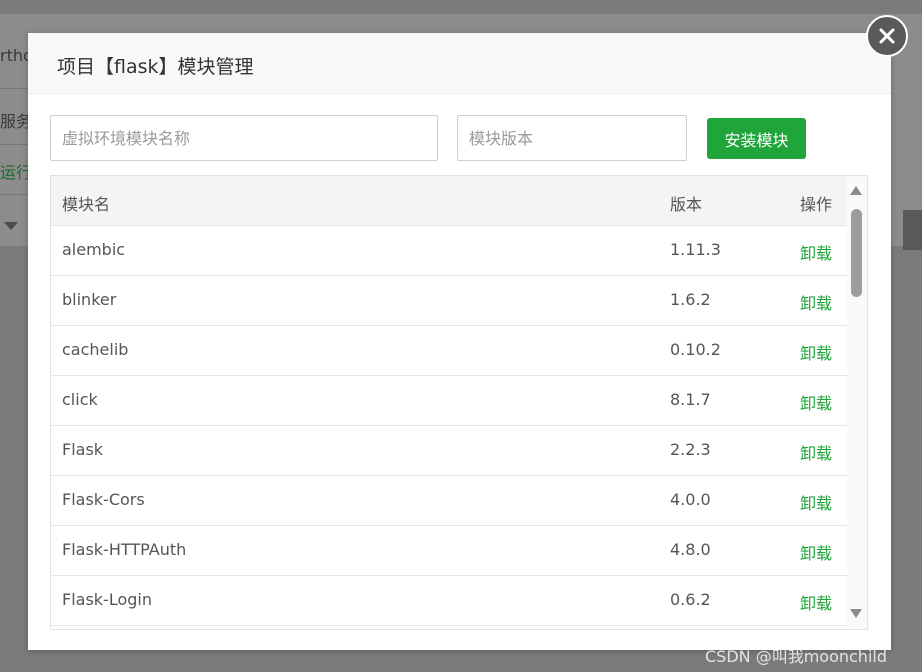  Describe the element at coordinates (94, 249) in the screenshot. I see `module-name: alembic` at that location.